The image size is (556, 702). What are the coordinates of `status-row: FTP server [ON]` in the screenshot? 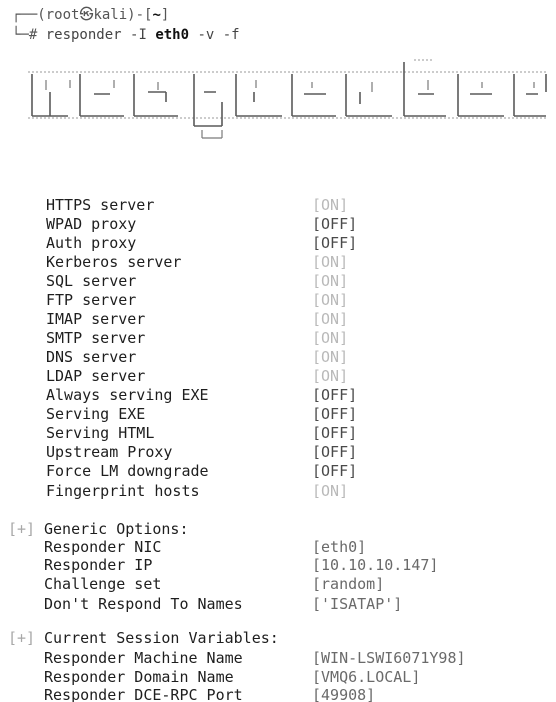 It's located at (278, 300).